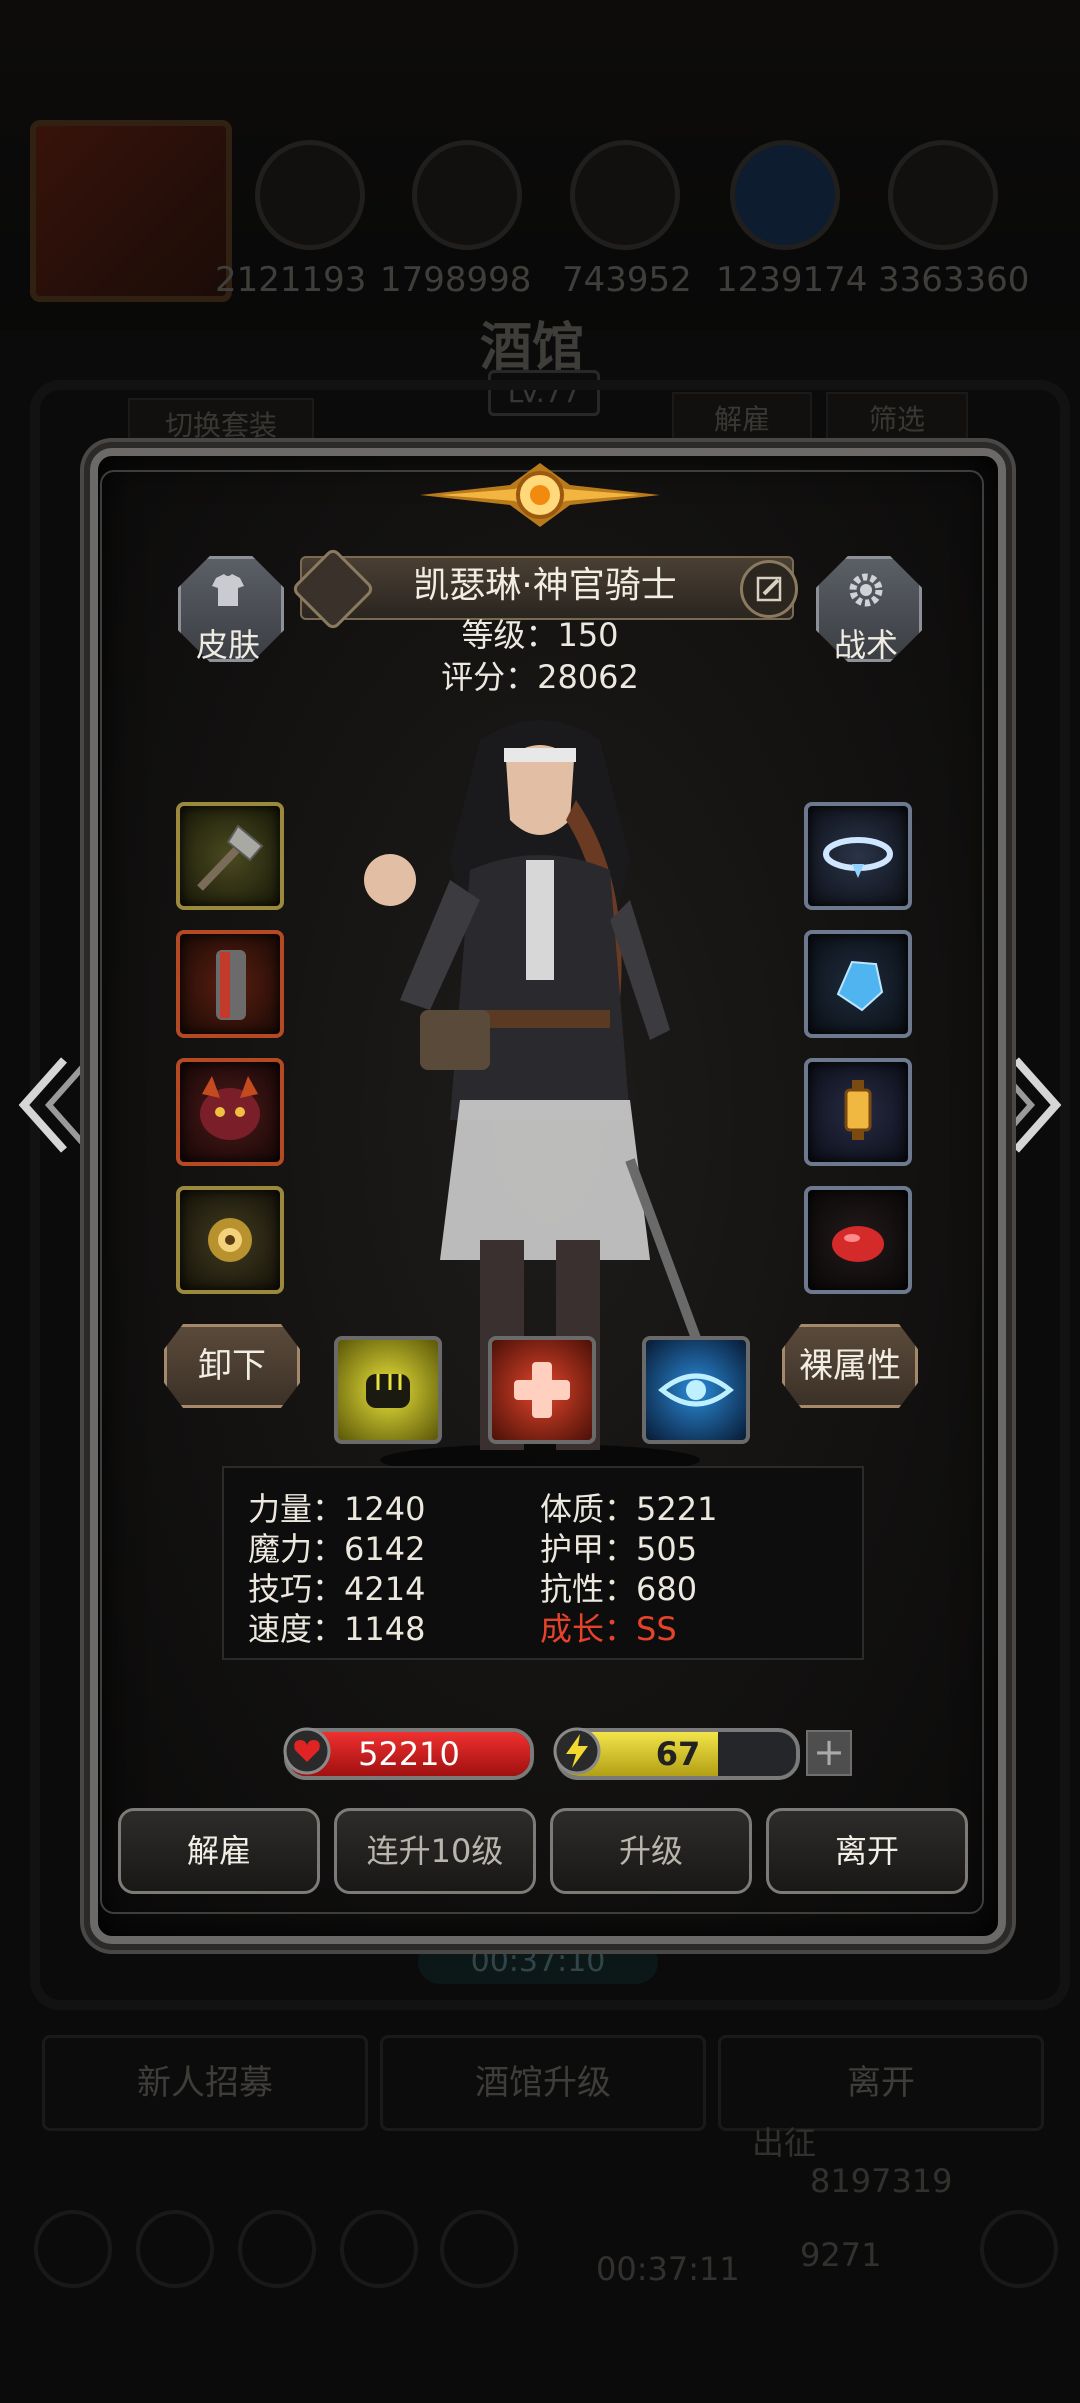 The width and height of the screenshot is (1080, 2403). I want to click on stat-growth: 成长：SS, so click(608, 1629).